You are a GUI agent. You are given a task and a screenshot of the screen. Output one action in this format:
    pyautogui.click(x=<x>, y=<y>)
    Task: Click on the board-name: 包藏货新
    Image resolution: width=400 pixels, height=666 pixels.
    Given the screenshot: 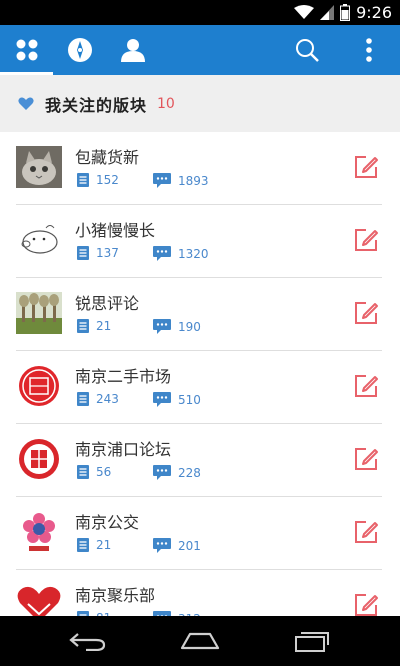 What is the action you would take?
    pyautogui.click(x=107, y=157)
    